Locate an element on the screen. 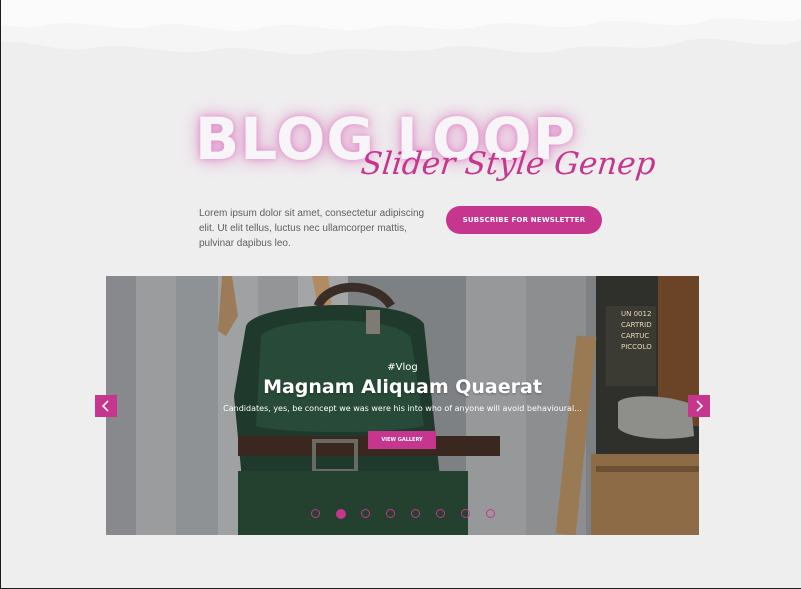  chevron-left-icon is located at coordinates (105, 406).